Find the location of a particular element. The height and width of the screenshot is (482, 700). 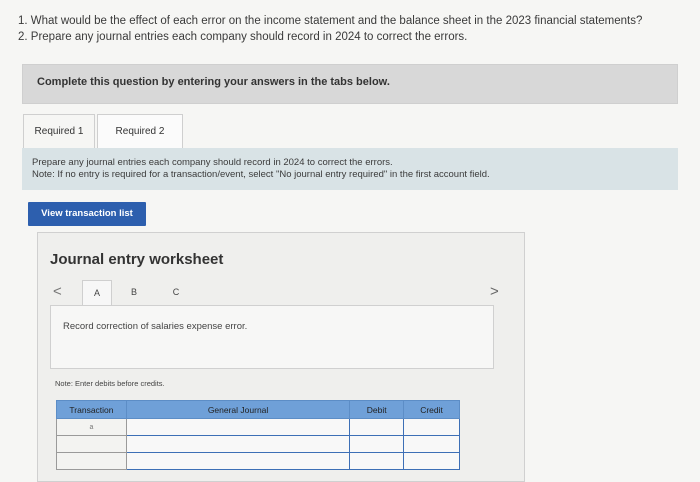

debits-note: Note: Enter debits before credits. is located at coordinates (110, 383).